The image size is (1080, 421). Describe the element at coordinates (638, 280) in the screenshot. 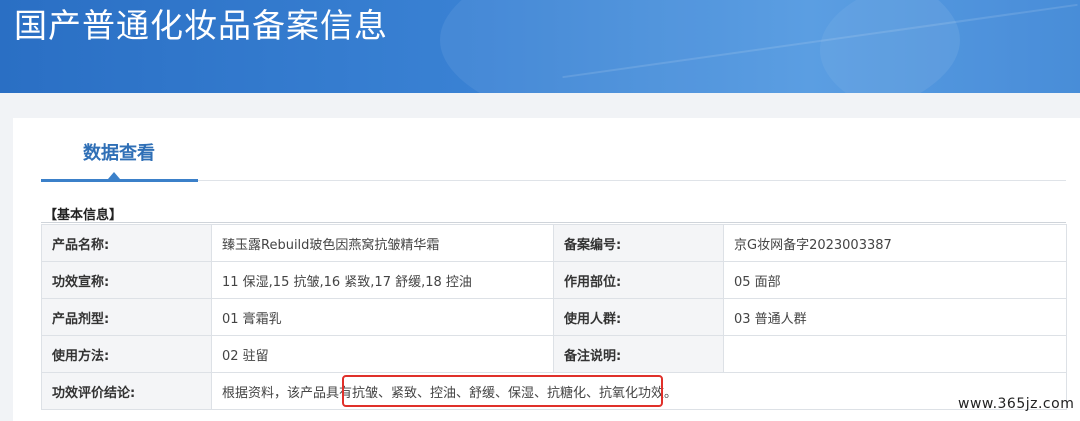

I see `field-label: 作用部位:` at that location.